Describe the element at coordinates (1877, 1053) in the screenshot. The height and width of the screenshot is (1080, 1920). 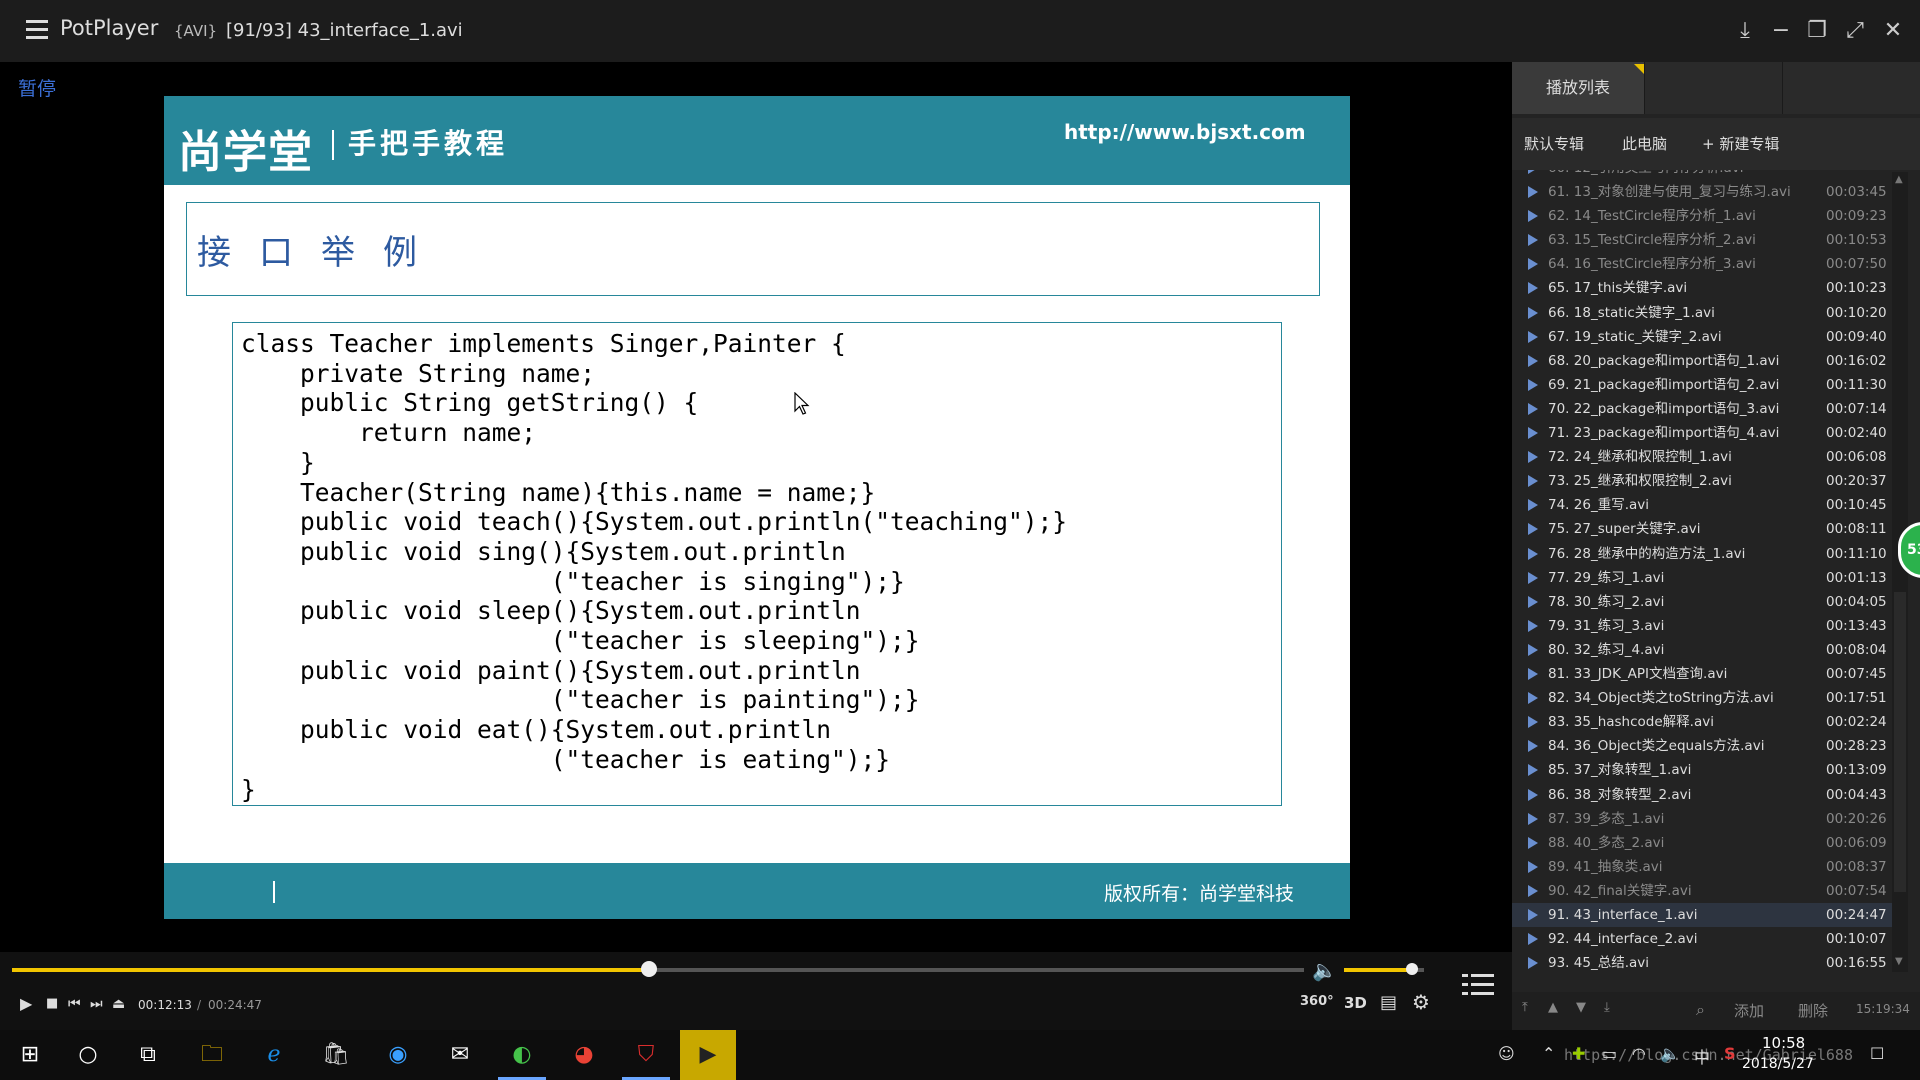
I see `notification-center-icon: ☐` at that location.